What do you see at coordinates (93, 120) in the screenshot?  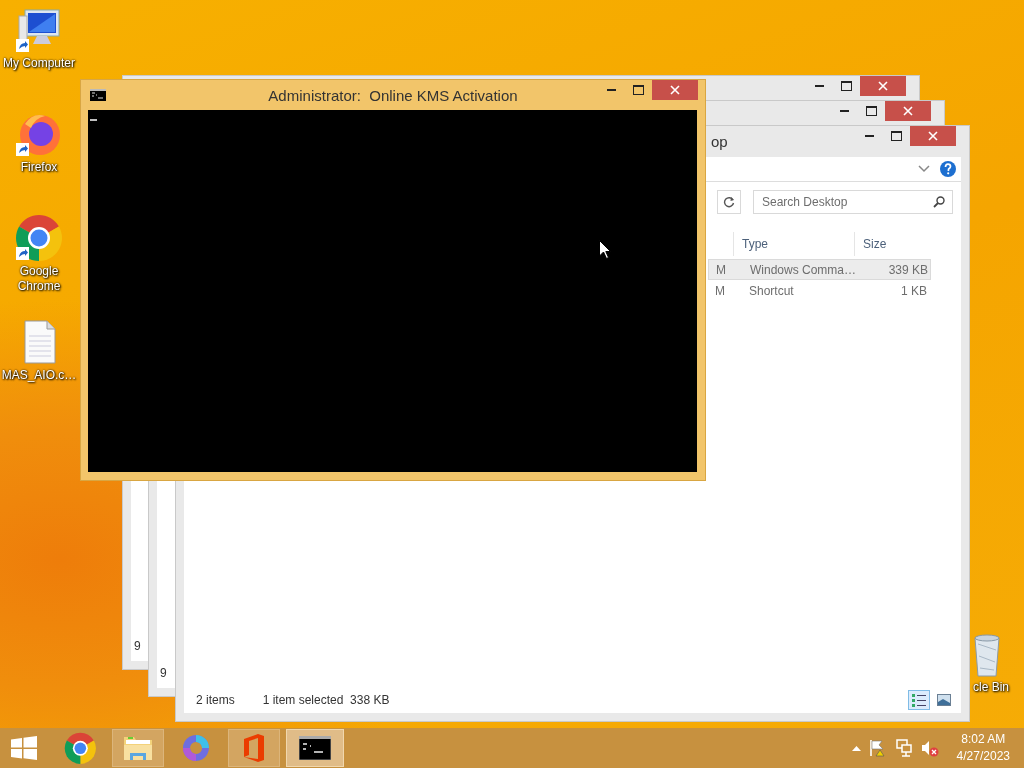 I see `text-cursor` at bounding box center [93, 120].